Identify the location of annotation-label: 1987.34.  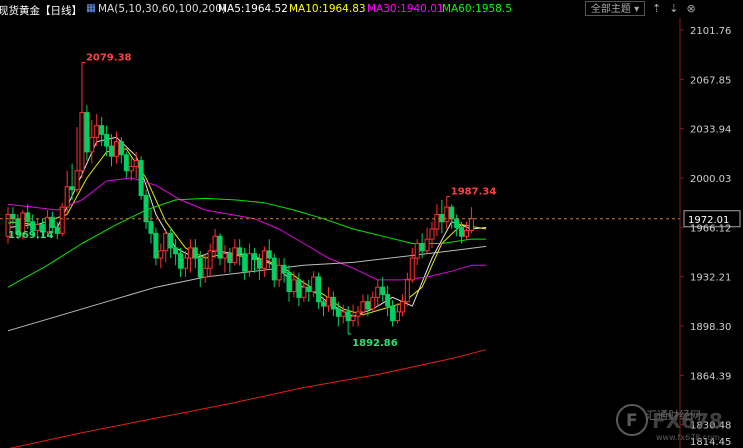
(474, 191).